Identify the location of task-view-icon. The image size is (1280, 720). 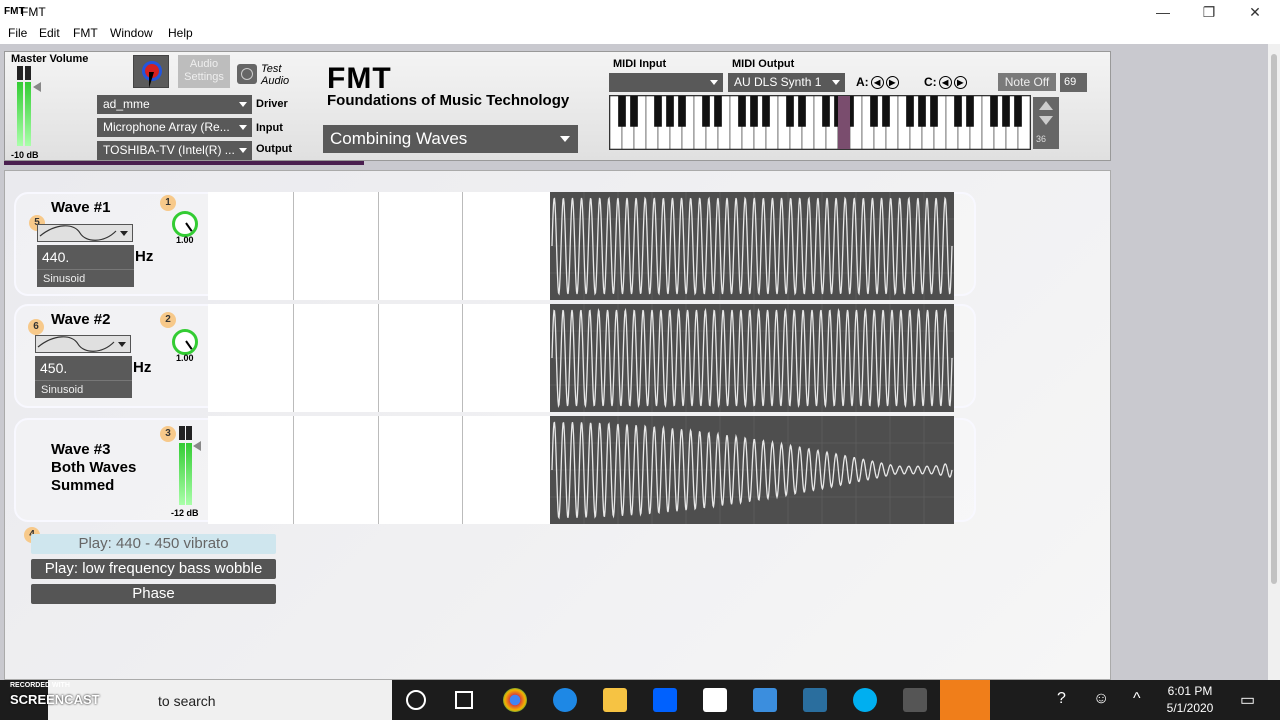
(464, 700).